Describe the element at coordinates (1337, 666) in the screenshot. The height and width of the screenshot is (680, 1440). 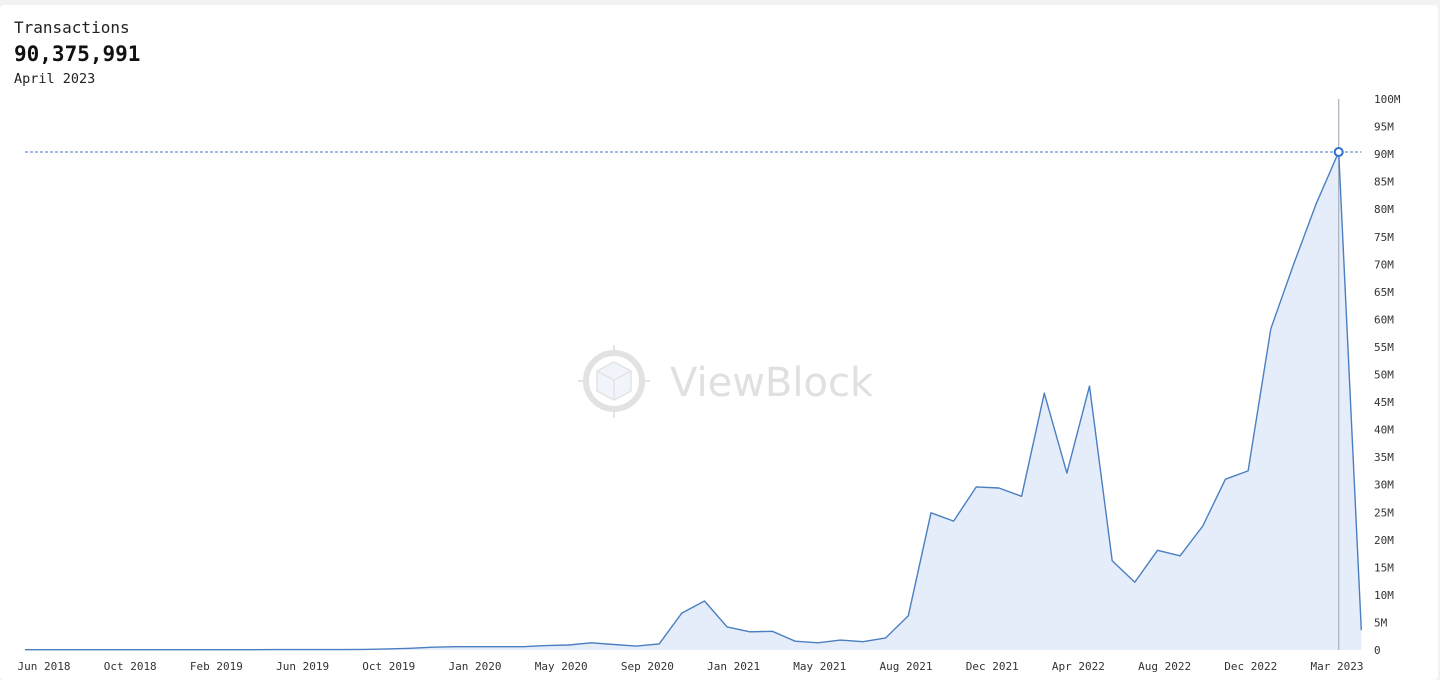
I see `x-tick-label: Mar 2023` at that location.